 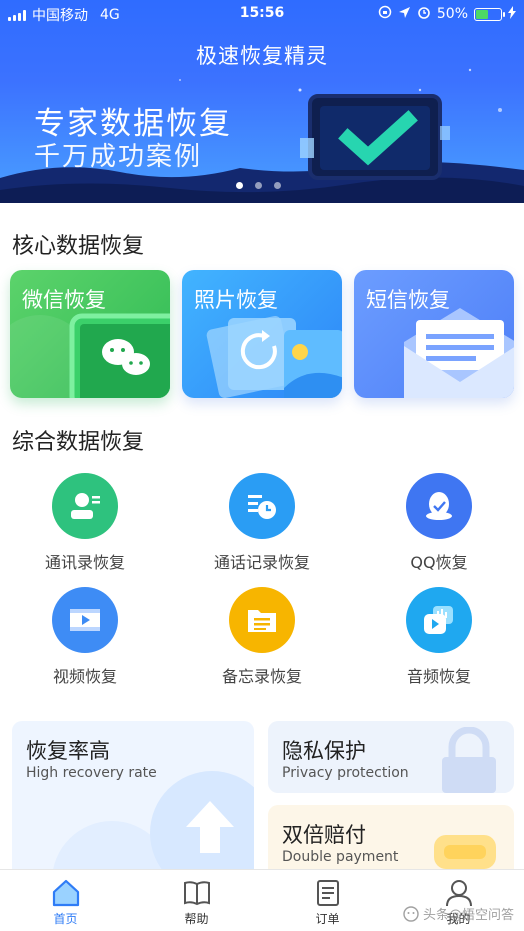 I want to click on app-title: 极速恢复精灵, so click(x=262, y=56).